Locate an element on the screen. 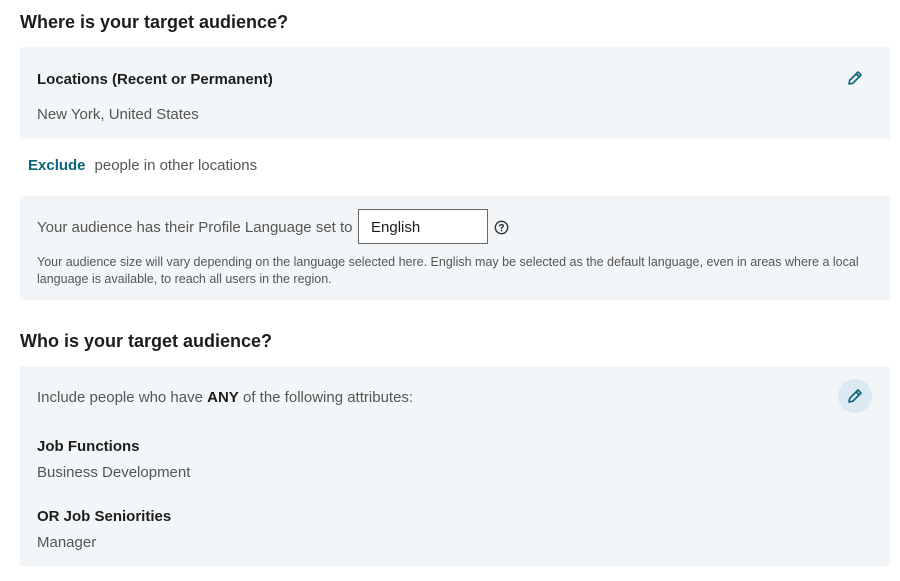 The image size is (900, 581). intro-suffix: of the following attributes: is located at coordinates (328, 397).